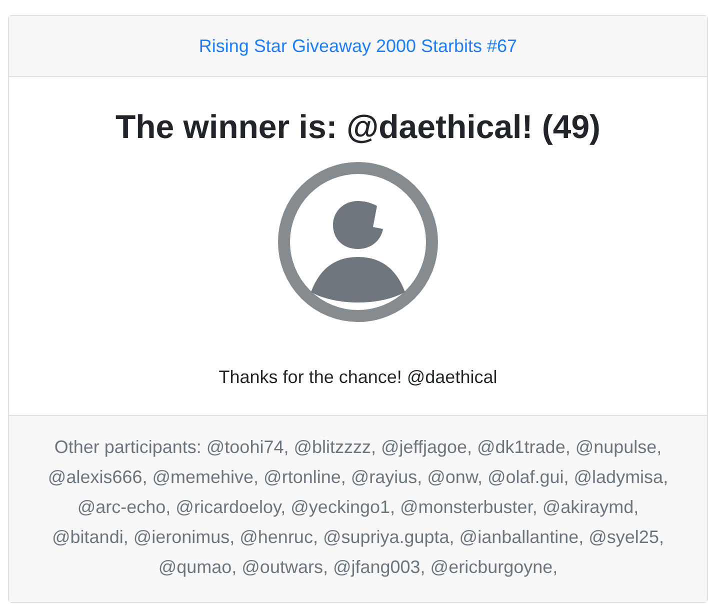 The height and width of the screenshot is (604, 722). Describe the element at coordinates (358, 46) in the screenshot. I see `giveaway-link: Rising Star Giveaway 2000 Starbits #67` at that location.